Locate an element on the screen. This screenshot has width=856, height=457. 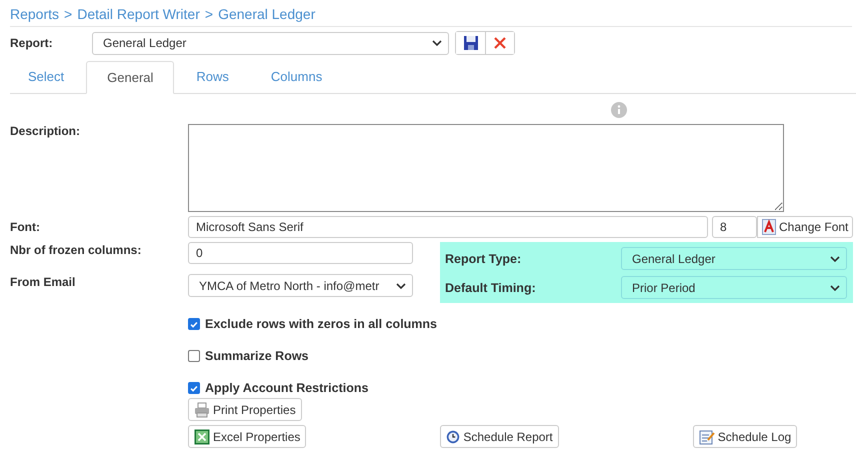
report-type-select: General Ledger is located at coordinates (734, 258).